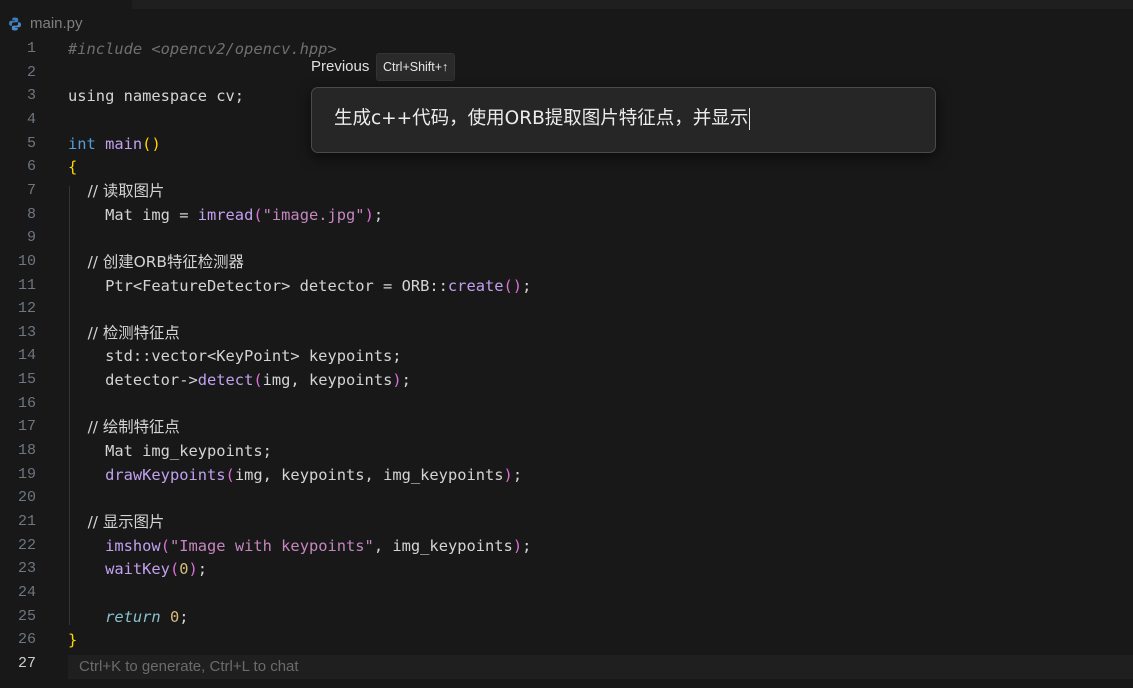 The height and width of the screenshot is (688, 1133). I want to click on code-text: }, so click(72, 640).